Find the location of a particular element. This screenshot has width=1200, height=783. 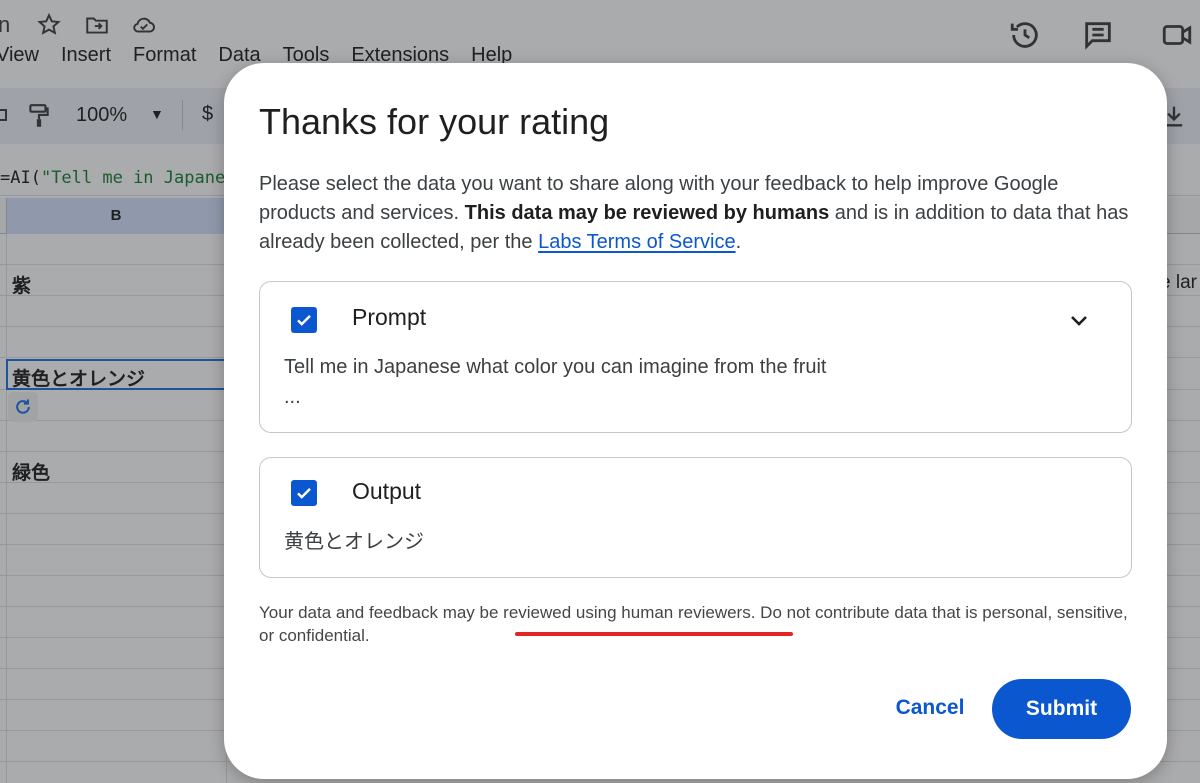

output-label: Output is located at coordinates (387, 491).